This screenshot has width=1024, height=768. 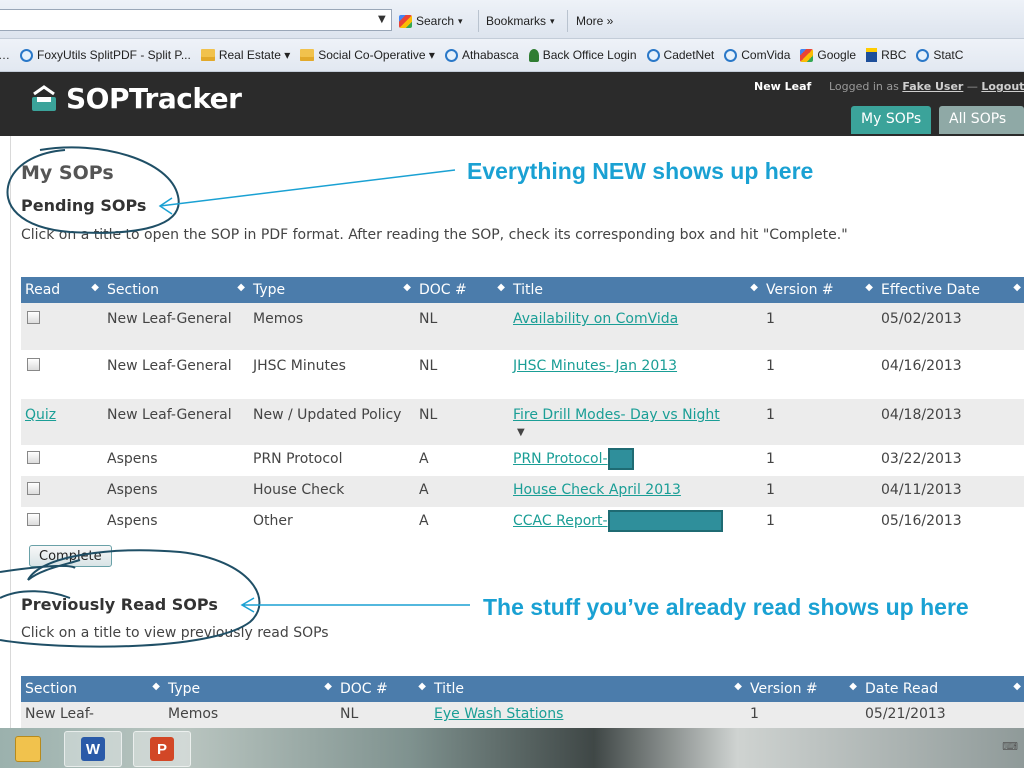 I want to click on cell-section: New Leaf-, so click(x=92, y=715).